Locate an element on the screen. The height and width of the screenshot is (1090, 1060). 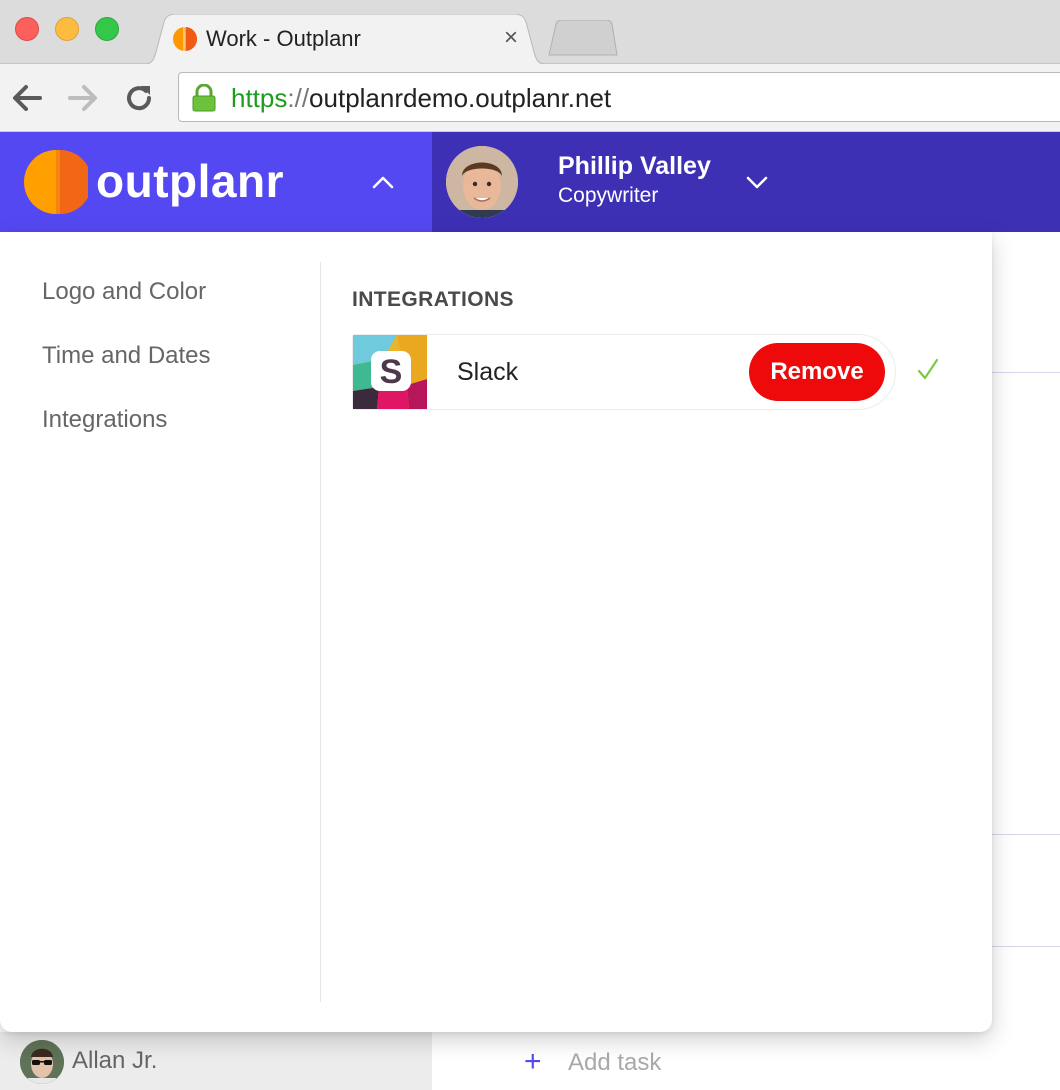
check-icon is located at coordinates (928, 369).